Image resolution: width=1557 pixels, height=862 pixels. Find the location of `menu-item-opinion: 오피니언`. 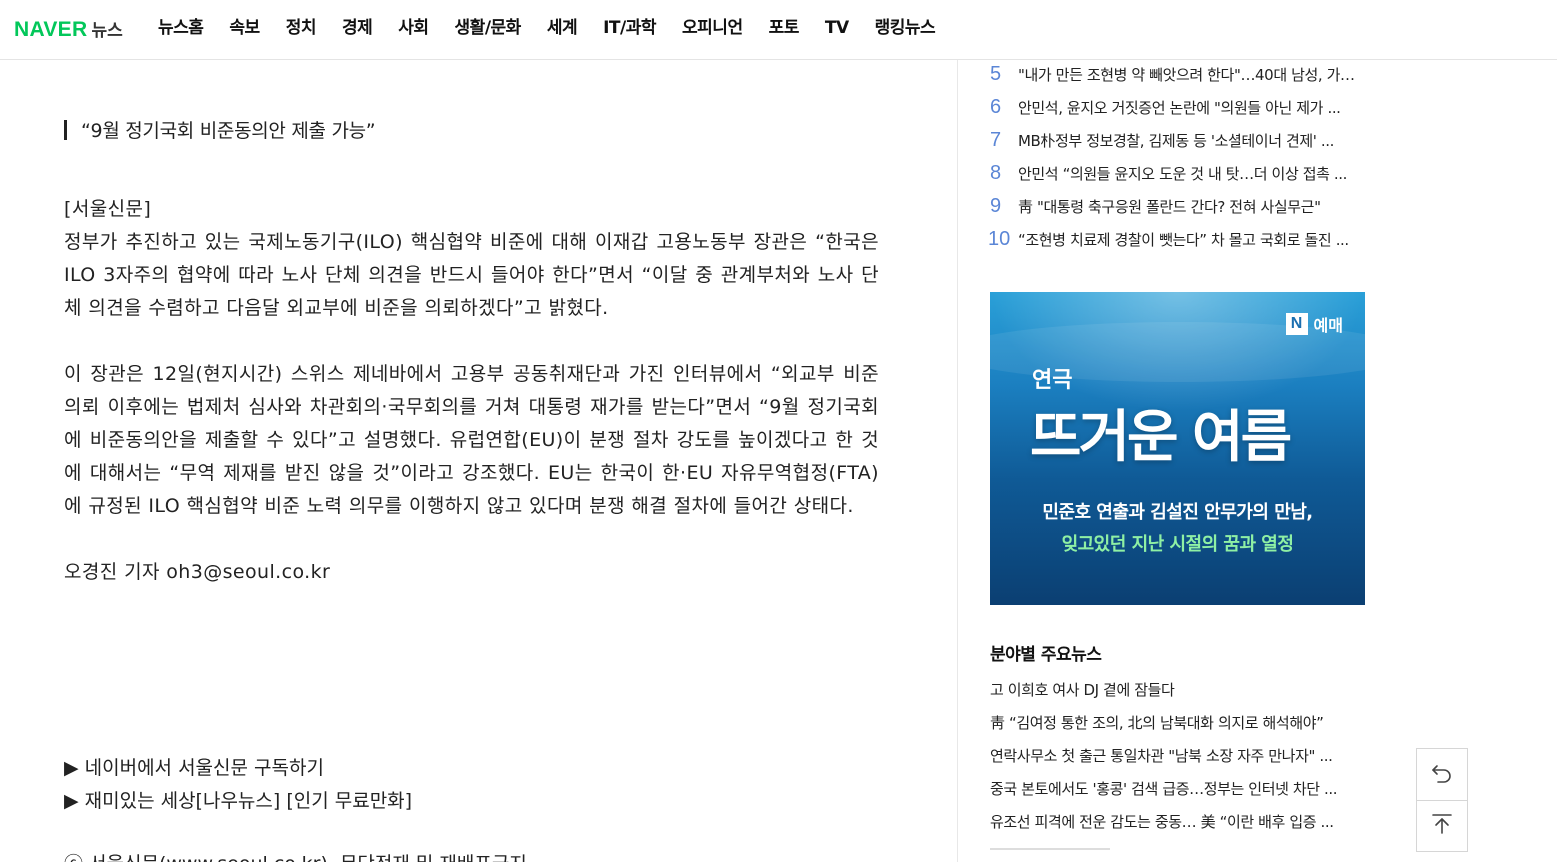

menu-item-opinion: 오피니언 is located at coordinates (712, 28).